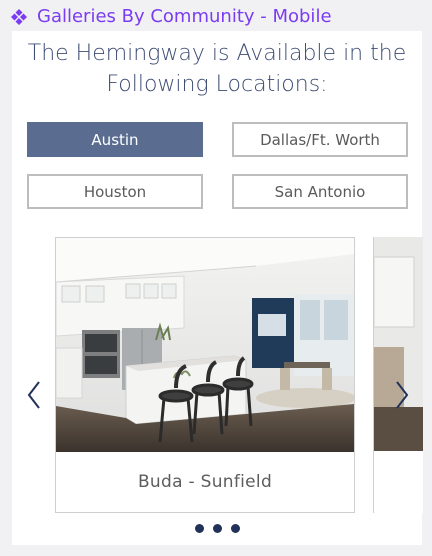  I want to click on chevron-right-icon, so click(402, 395).